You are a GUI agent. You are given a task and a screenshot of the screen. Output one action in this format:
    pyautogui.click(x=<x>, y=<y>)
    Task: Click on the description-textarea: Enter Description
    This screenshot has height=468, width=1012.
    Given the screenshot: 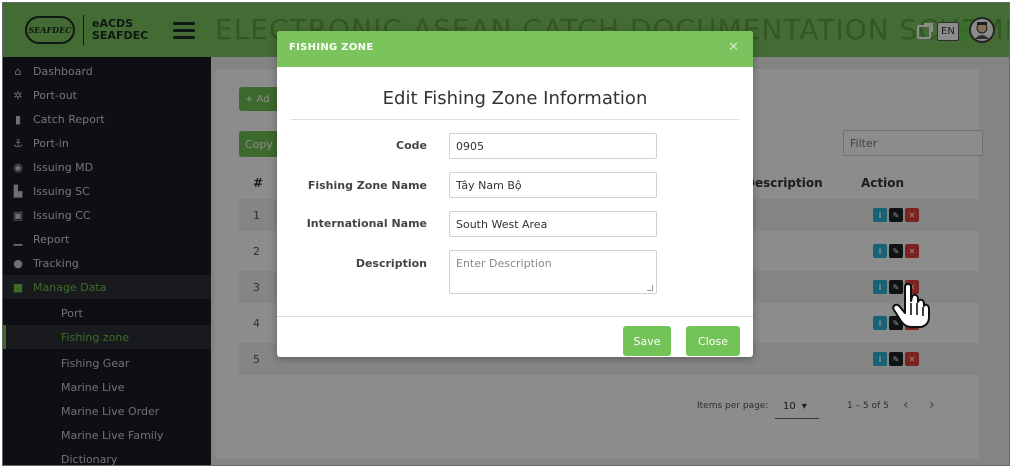 What is the action you would take?
    pyautogui.click(x=553, y=272)
    